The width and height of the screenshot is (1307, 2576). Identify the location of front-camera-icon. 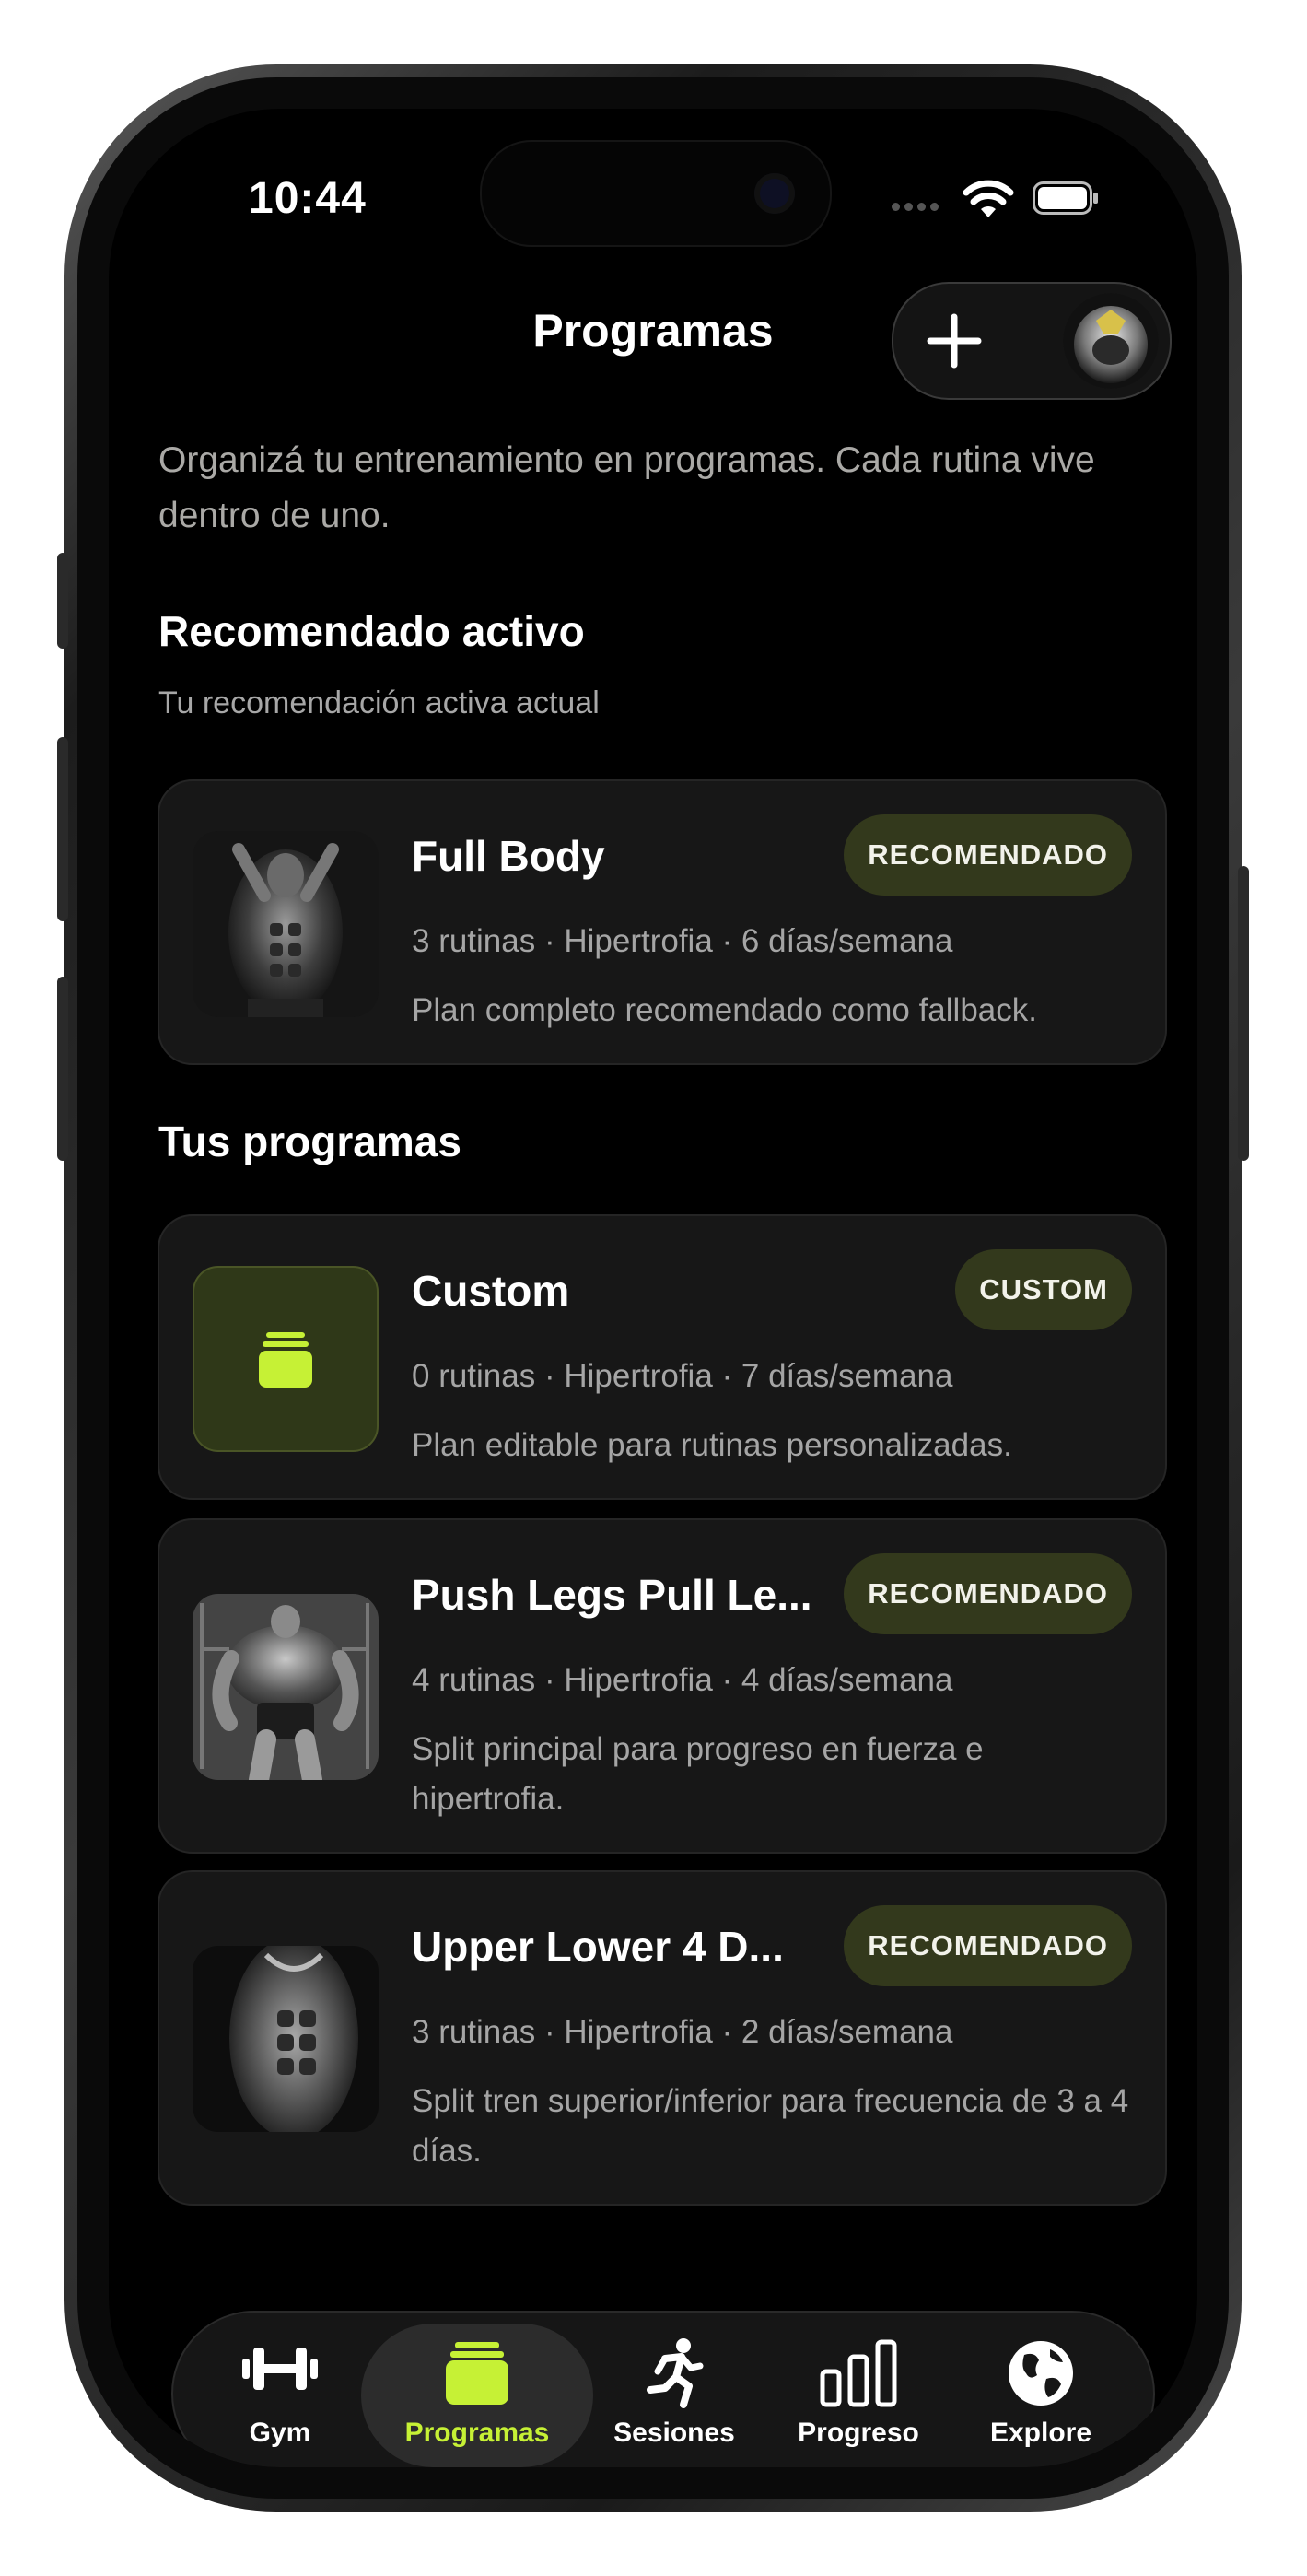
(774, 193).